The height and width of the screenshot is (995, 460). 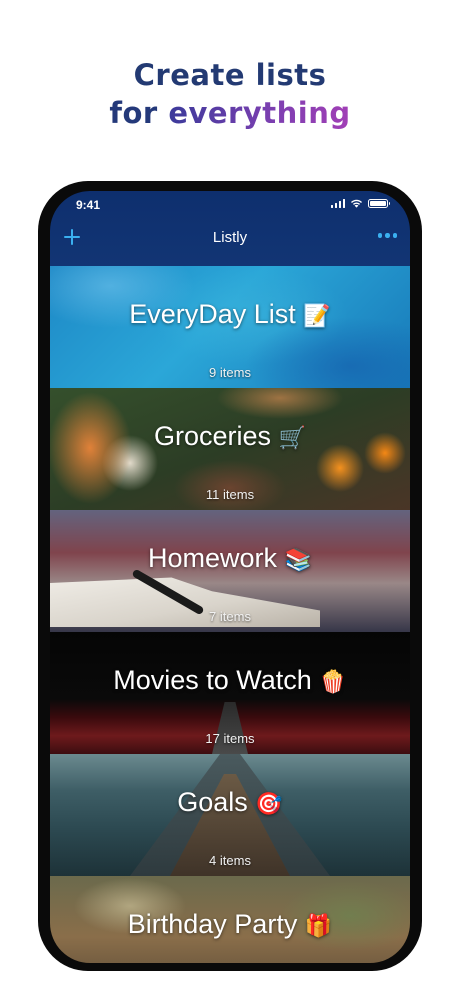 I want to click on shopping-cart-icon: 🛒, so click(x=292, y=438).